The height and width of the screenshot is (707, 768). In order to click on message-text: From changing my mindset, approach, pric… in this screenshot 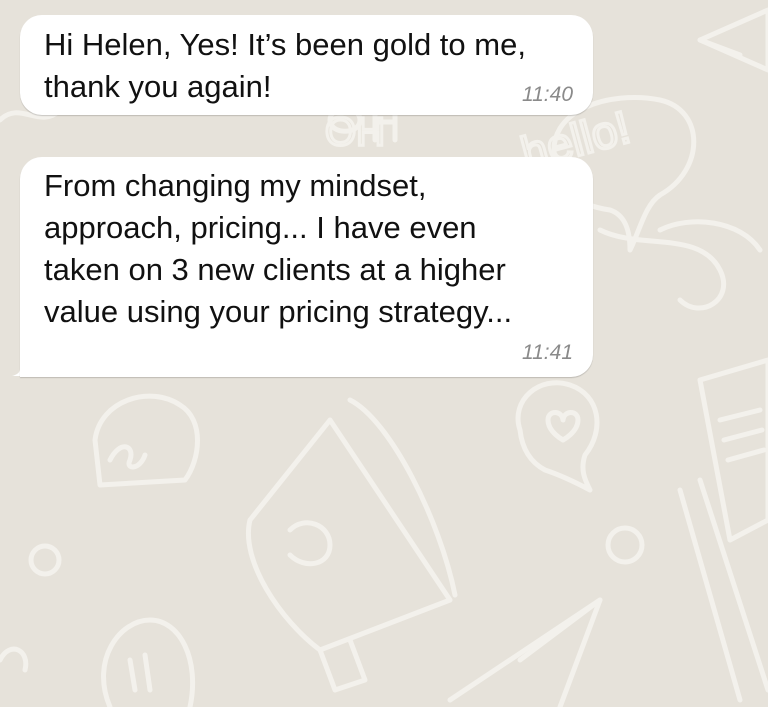, I will do `click(278, 248)`.